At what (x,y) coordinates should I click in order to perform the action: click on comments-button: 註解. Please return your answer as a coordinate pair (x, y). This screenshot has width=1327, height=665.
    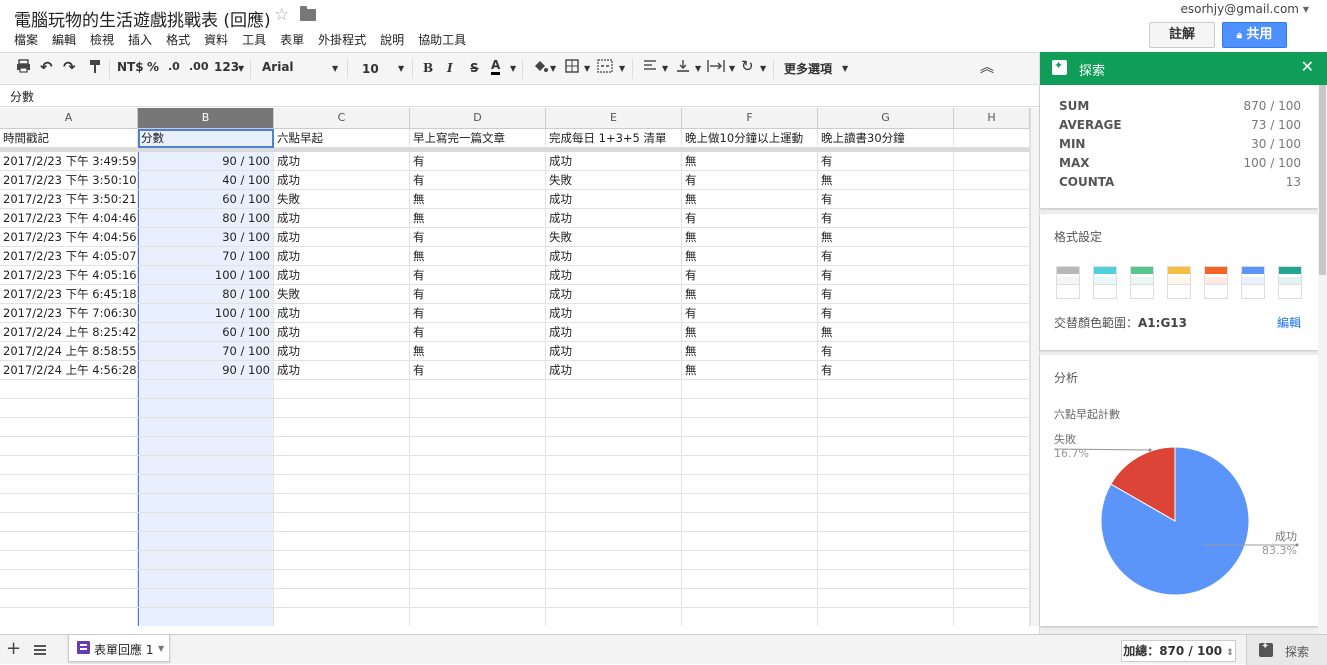
    Looking at the image, I should click on (1182, 35).